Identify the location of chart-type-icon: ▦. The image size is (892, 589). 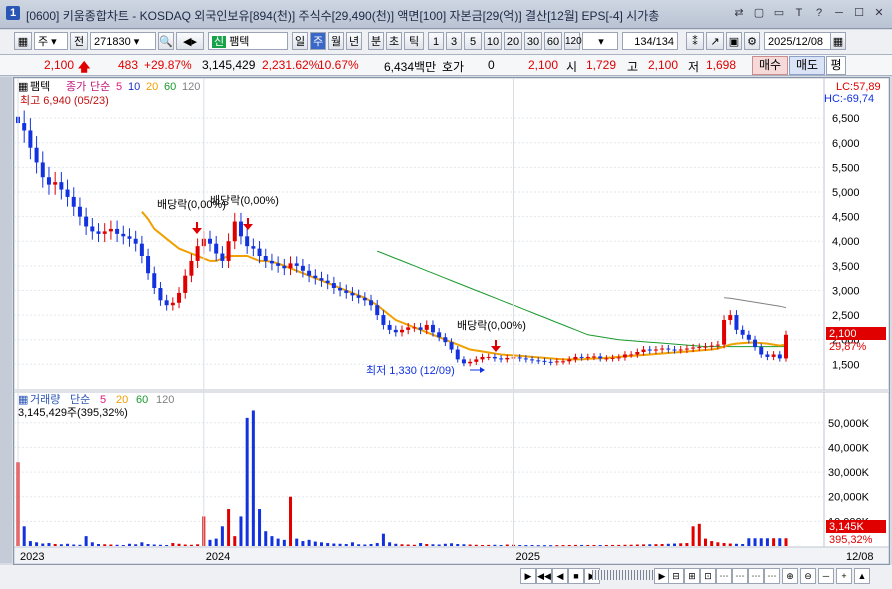
(23, 41).